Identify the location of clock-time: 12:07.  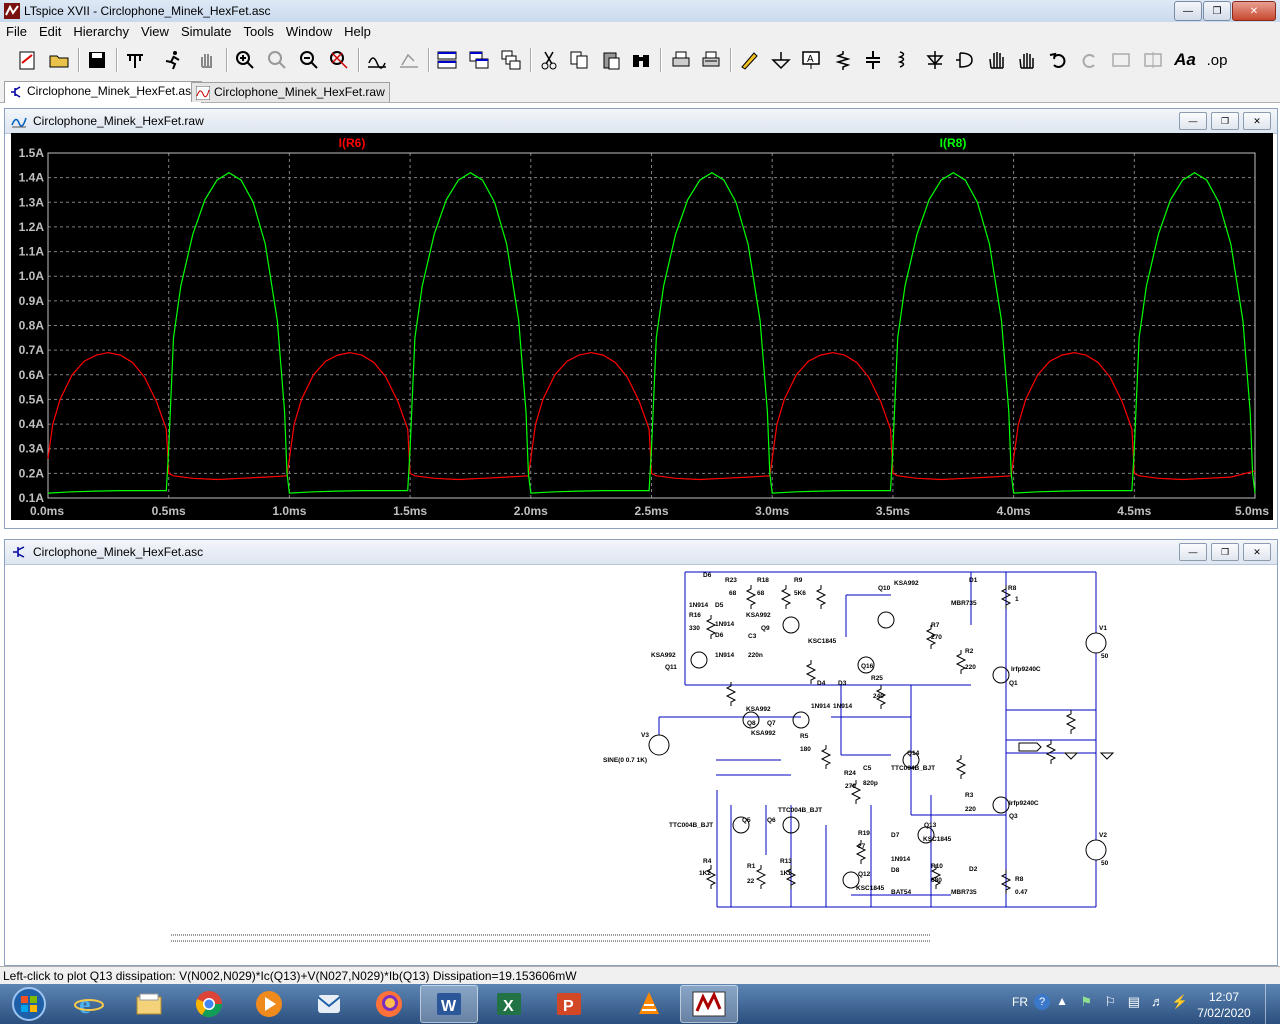
(1224, 997).